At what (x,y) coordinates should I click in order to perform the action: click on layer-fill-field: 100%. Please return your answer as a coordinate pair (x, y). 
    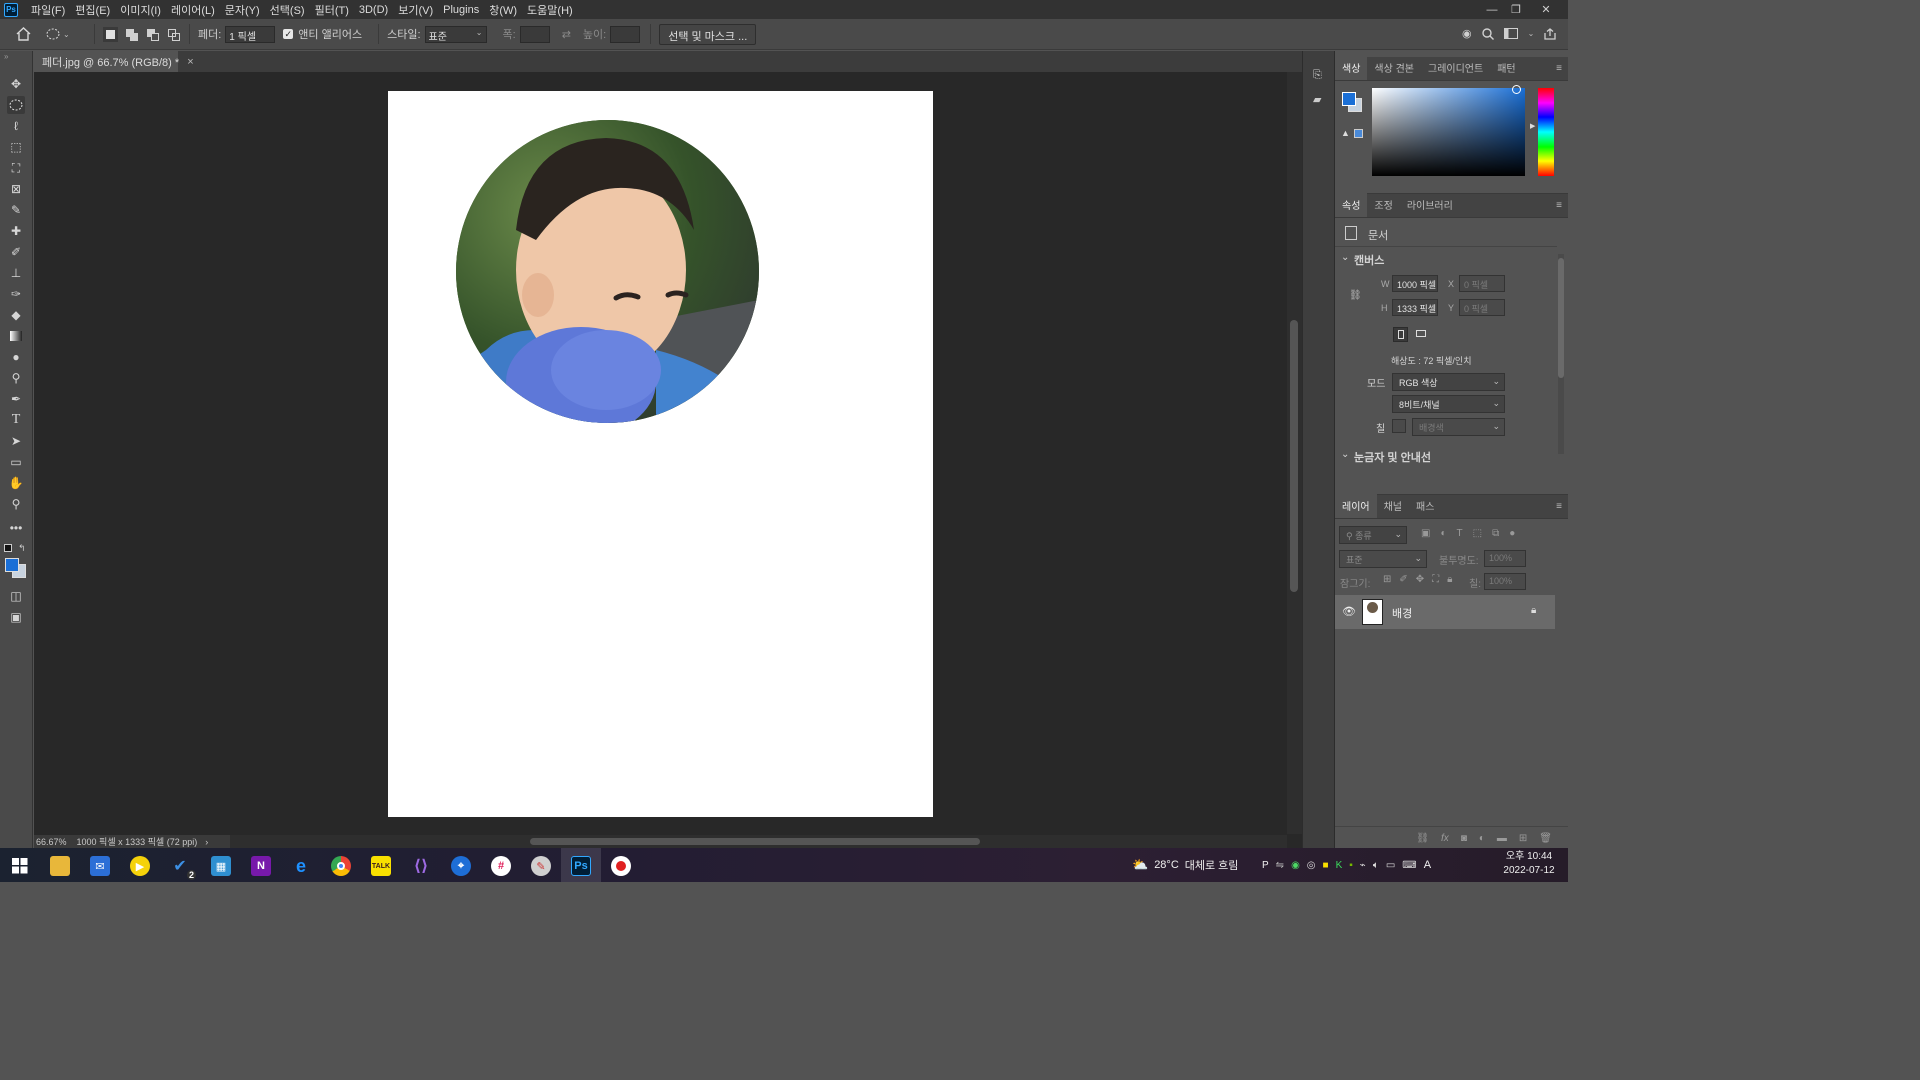
    Looking at the image, I should click on (1505, 581).